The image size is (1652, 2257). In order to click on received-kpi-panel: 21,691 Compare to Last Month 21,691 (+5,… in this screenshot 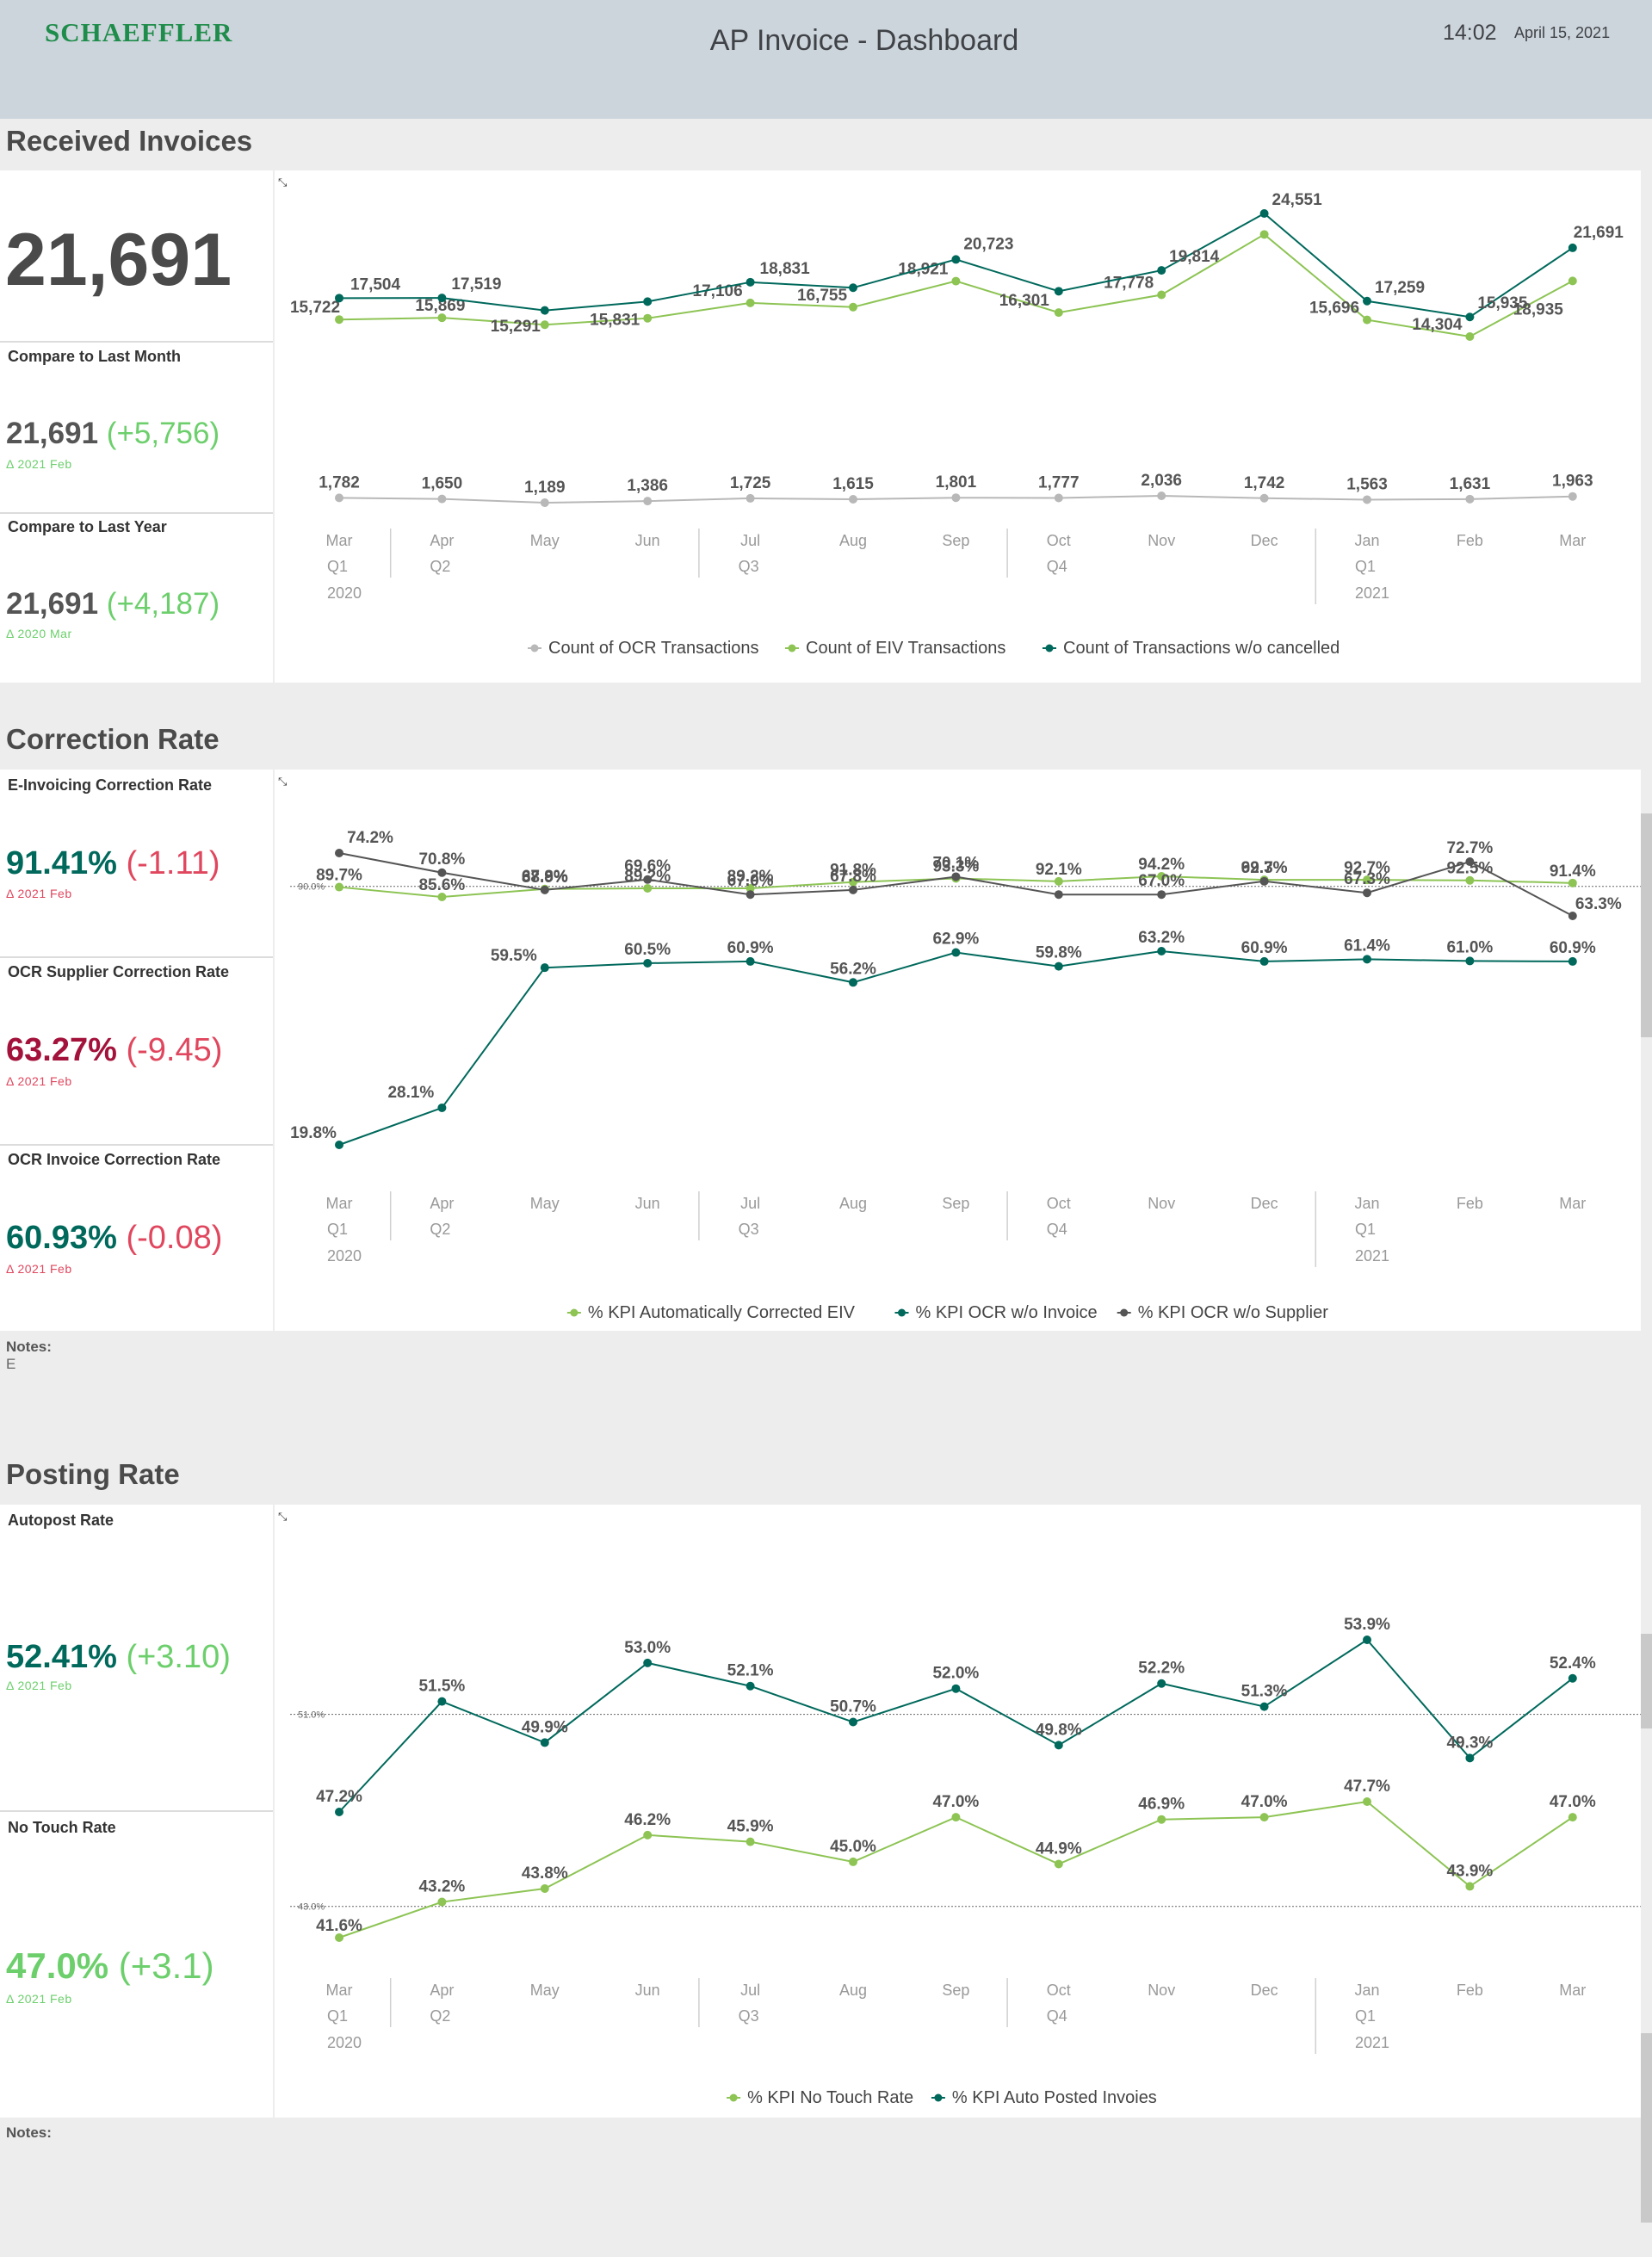, I will do `click(137, 426)`.